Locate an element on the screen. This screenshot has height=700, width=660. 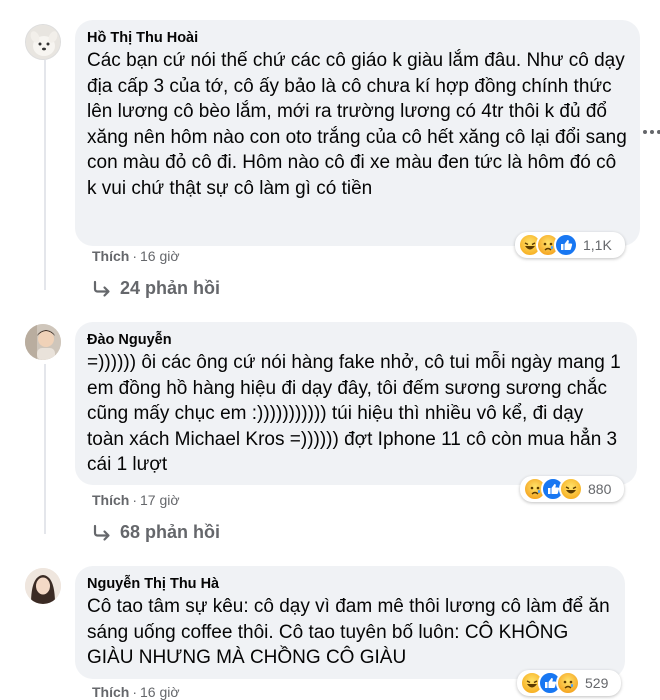
replies-count: 24 phản hồi is located at coordinates (170, 288).